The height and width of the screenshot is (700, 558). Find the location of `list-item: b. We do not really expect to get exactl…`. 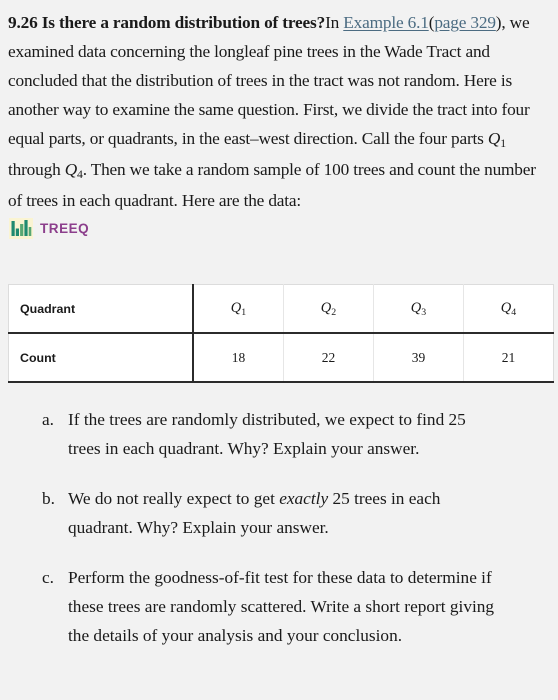

list-item: b. We do not really expect to get exactl… is located at coordinates (278, 513).